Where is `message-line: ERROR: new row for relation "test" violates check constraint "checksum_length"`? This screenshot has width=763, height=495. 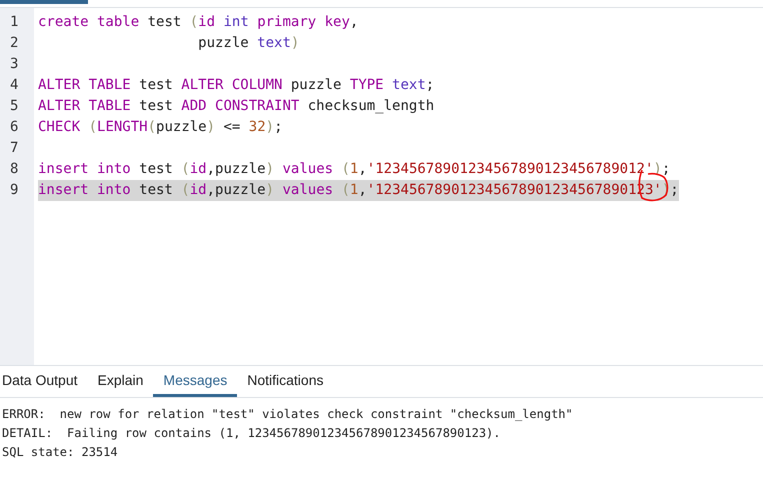 message-line: ERROR: new row for relation "test" violates check constraint "checksum_length" is located at coordinates (288, 414).